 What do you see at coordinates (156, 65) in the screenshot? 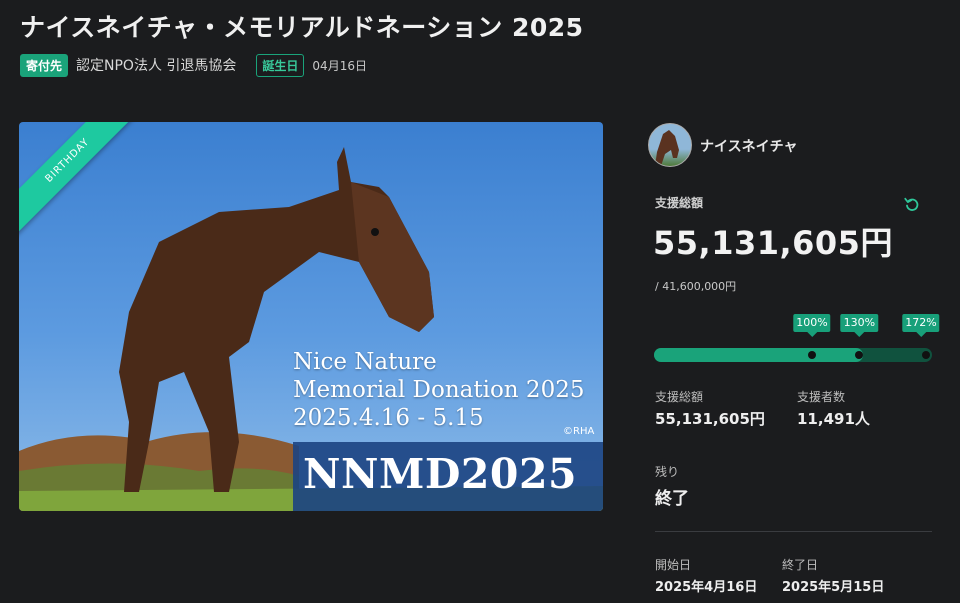
I see `organization-link: 認定NPO法人 引退馬協会` at bounding box center [156, 65].